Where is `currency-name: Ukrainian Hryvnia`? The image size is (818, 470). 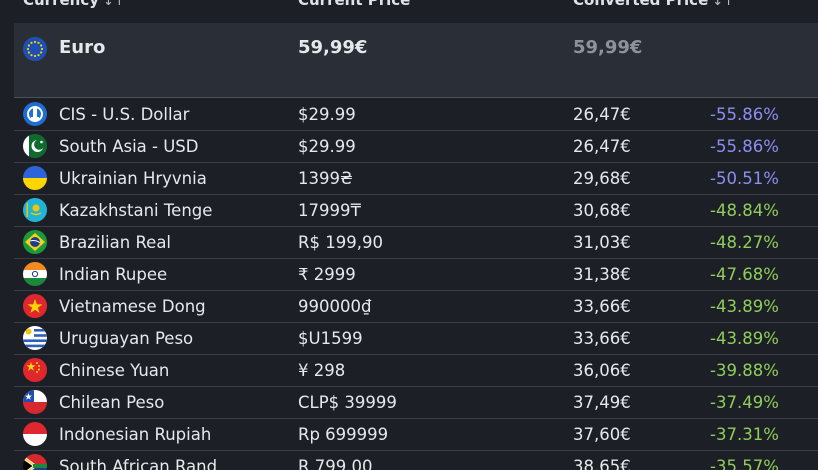 currency-name: Ukrainian Hryvnia is located at coordinates (133, 178).